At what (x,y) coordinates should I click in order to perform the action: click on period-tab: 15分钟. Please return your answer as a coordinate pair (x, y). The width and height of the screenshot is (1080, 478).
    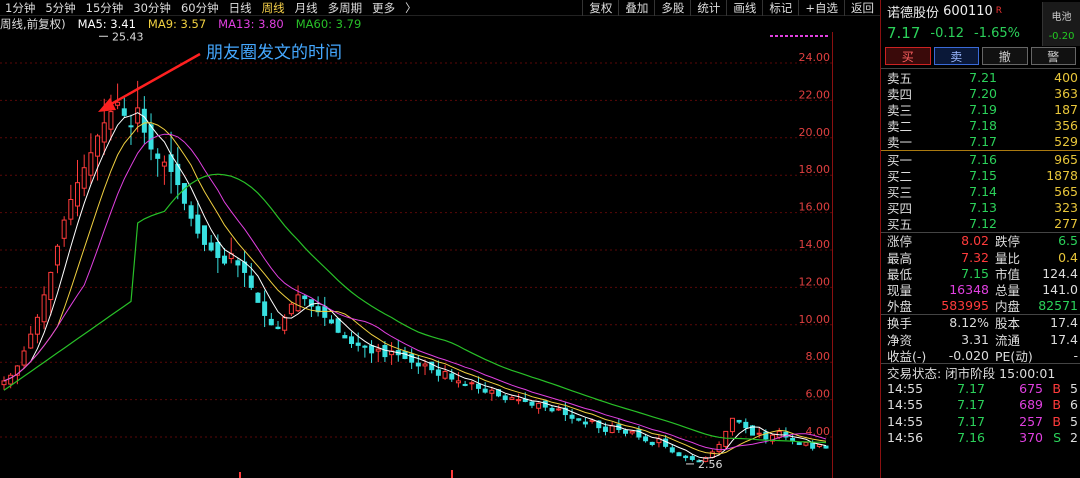
    Looking at the image, I should click on (105, 8).